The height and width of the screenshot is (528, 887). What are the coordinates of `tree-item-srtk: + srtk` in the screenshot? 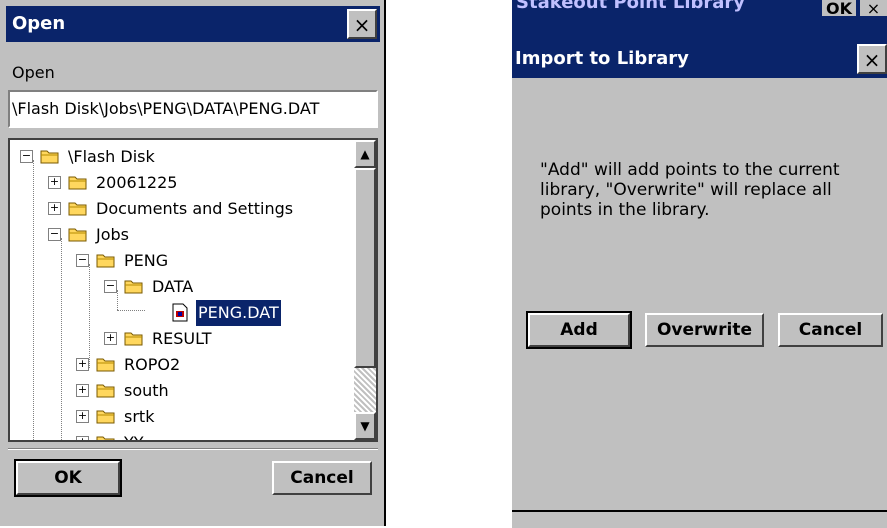 It's located at (180, 417).